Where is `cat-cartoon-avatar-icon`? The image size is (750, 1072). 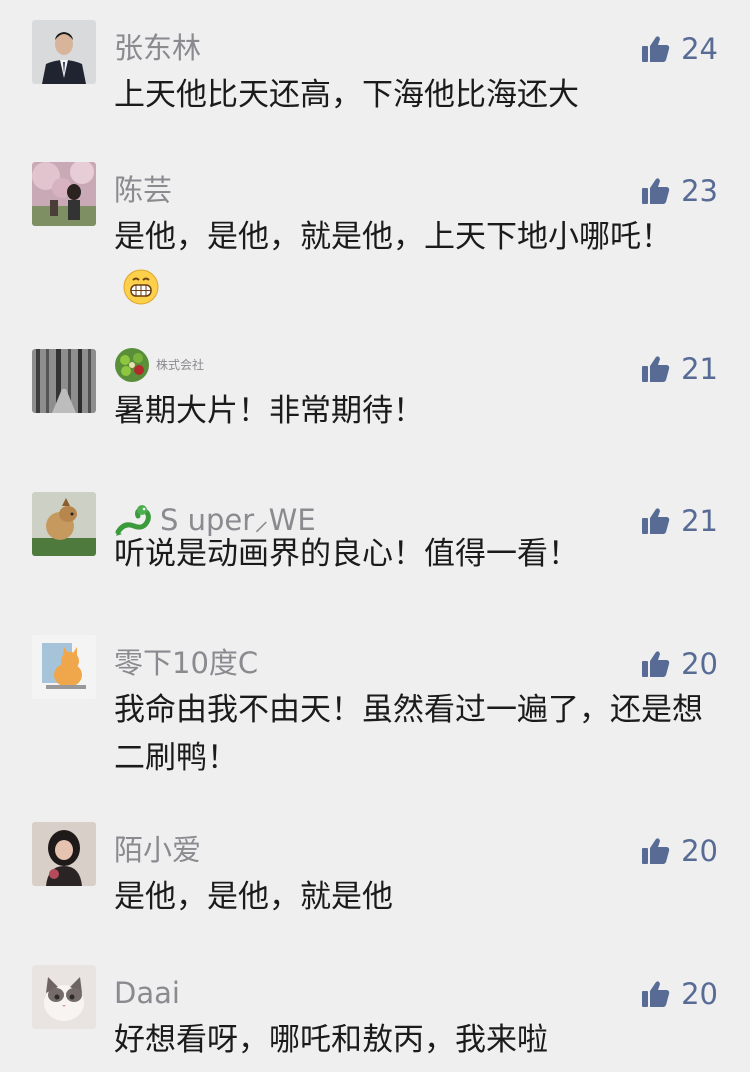
cat-cartoon-avatar-icon is located at coordinates (64, 667).